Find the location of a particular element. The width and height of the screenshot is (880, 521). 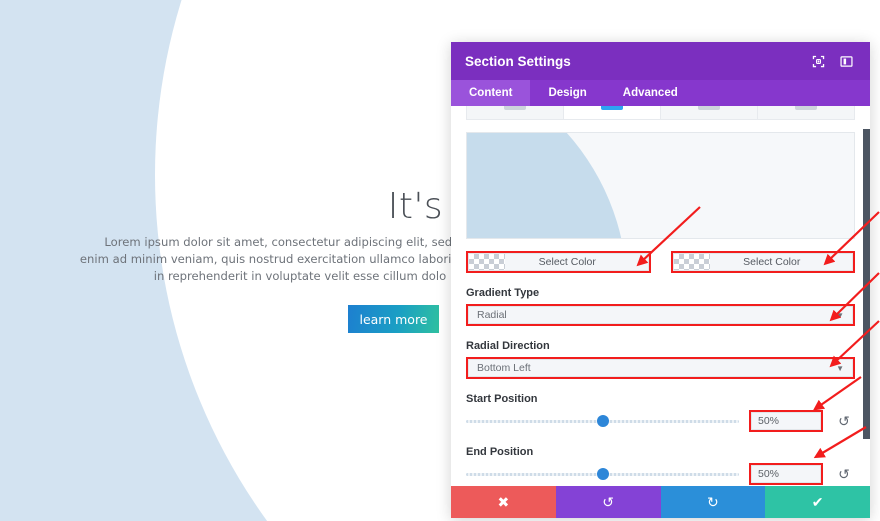

gradient-type-label: Gradient Type is located at coordinates (503, 293).